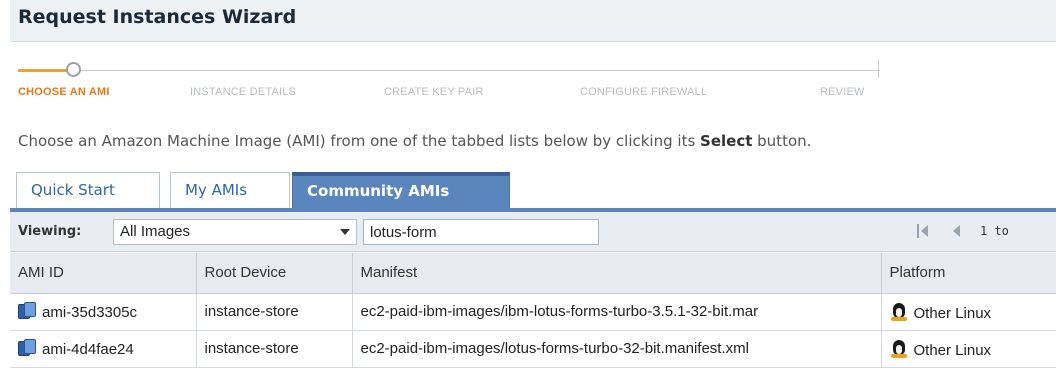  What do you see at coordinates (994, 231) in the screenshot?
I see `pager-range-text: 1 to` at bounding box center [994, 231].